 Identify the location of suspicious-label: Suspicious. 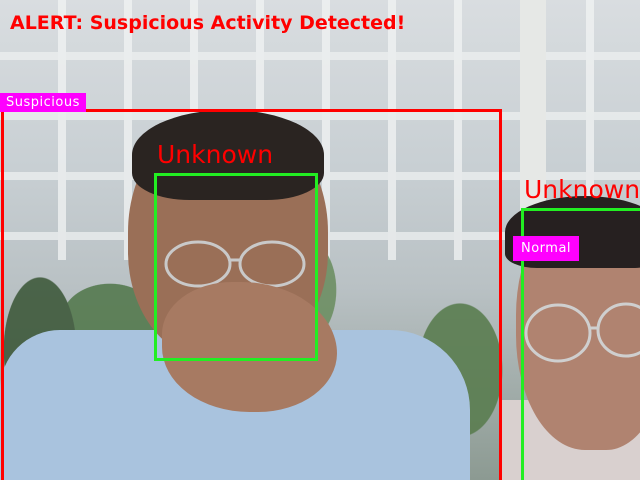
(43, 102).